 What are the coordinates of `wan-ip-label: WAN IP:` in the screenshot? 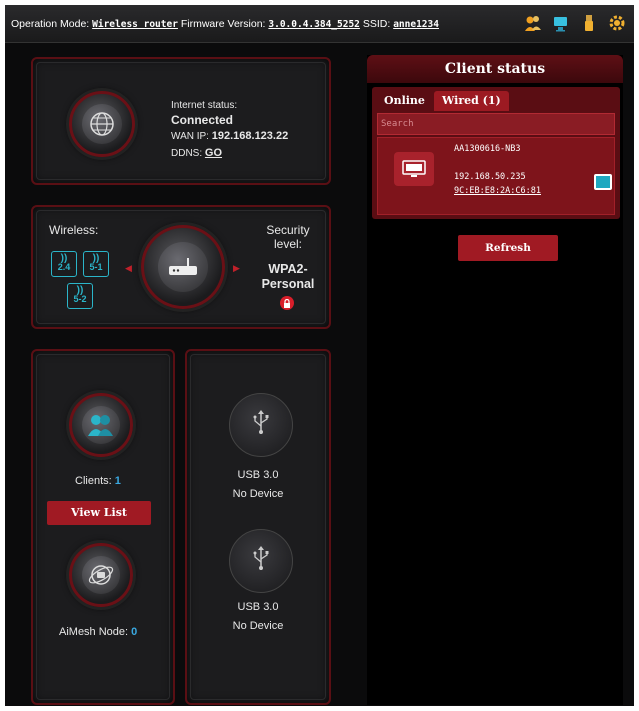 It's located at (190, 136).